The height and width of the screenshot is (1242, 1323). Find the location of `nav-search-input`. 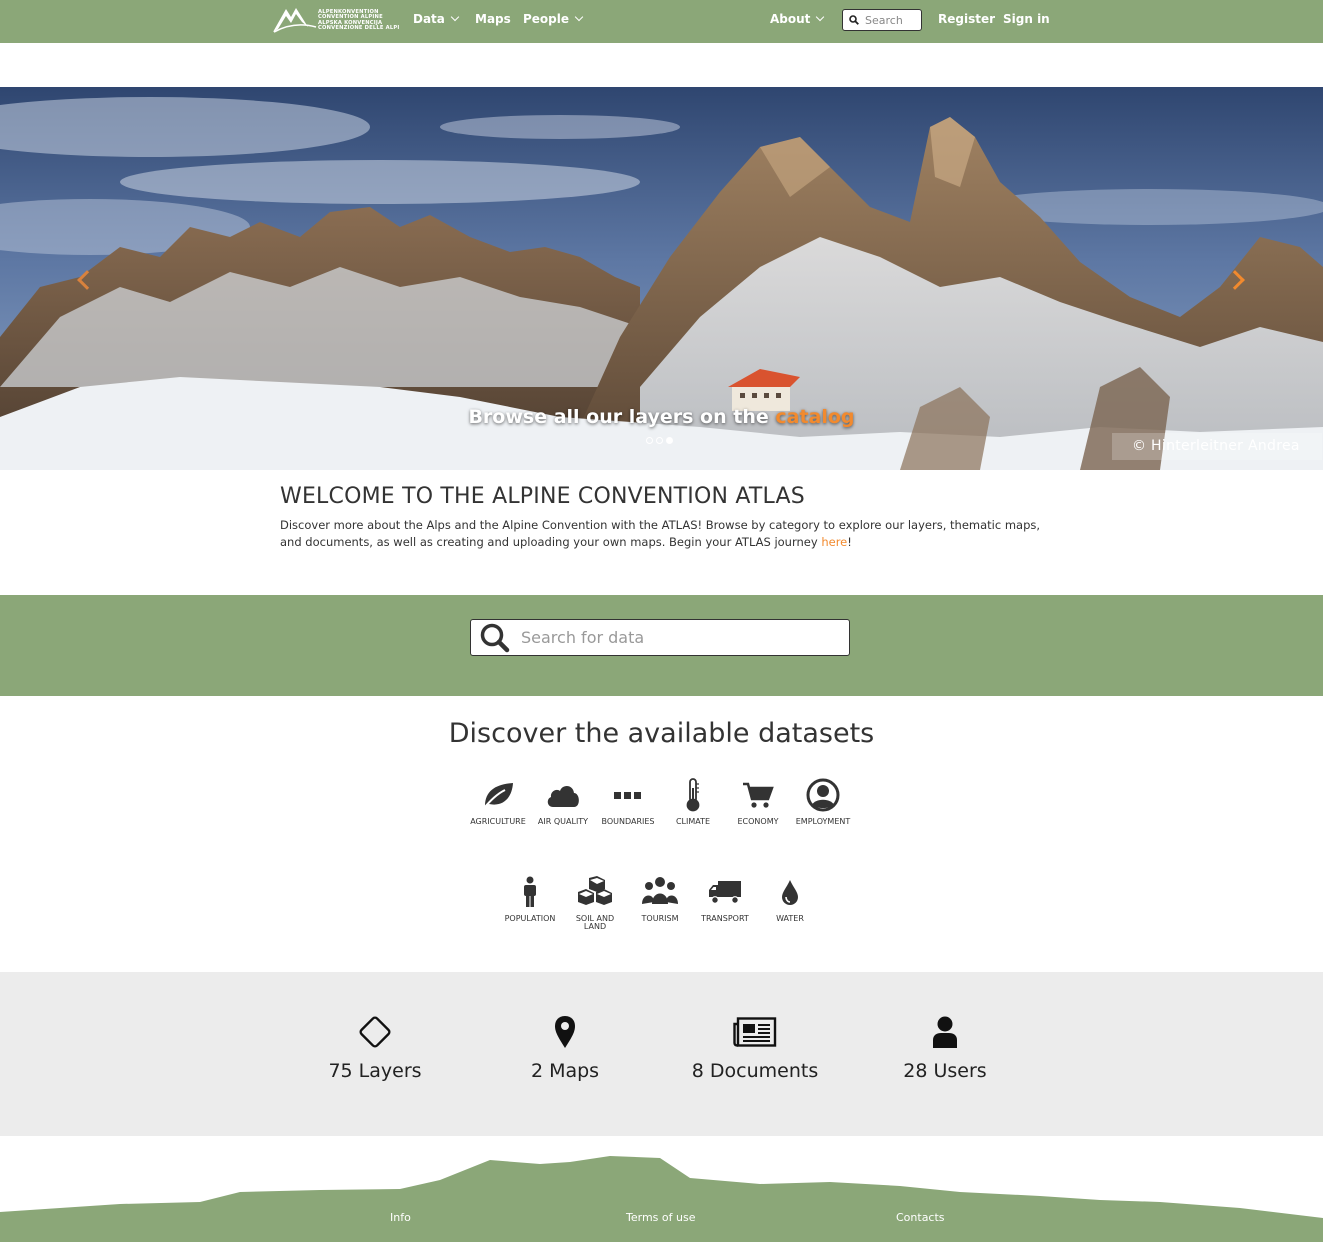

nav-search-input is located at coordinates (893, 20).